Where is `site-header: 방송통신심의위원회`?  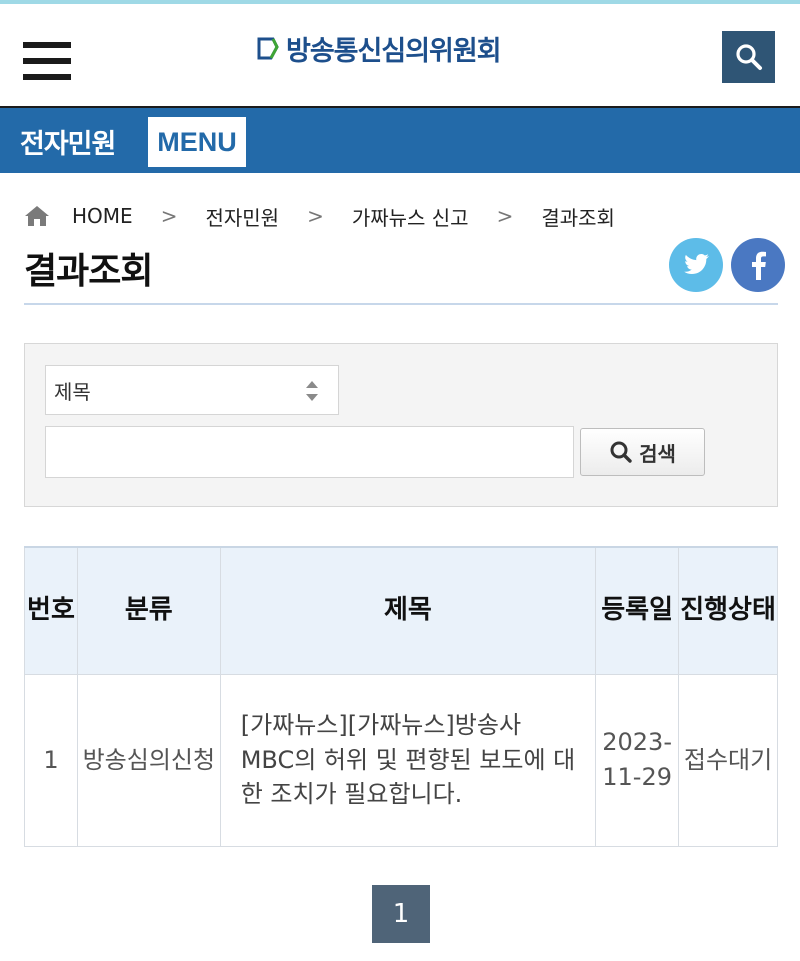
site-header: 방송통신심의위원회 is located at coordinates (400, 55).